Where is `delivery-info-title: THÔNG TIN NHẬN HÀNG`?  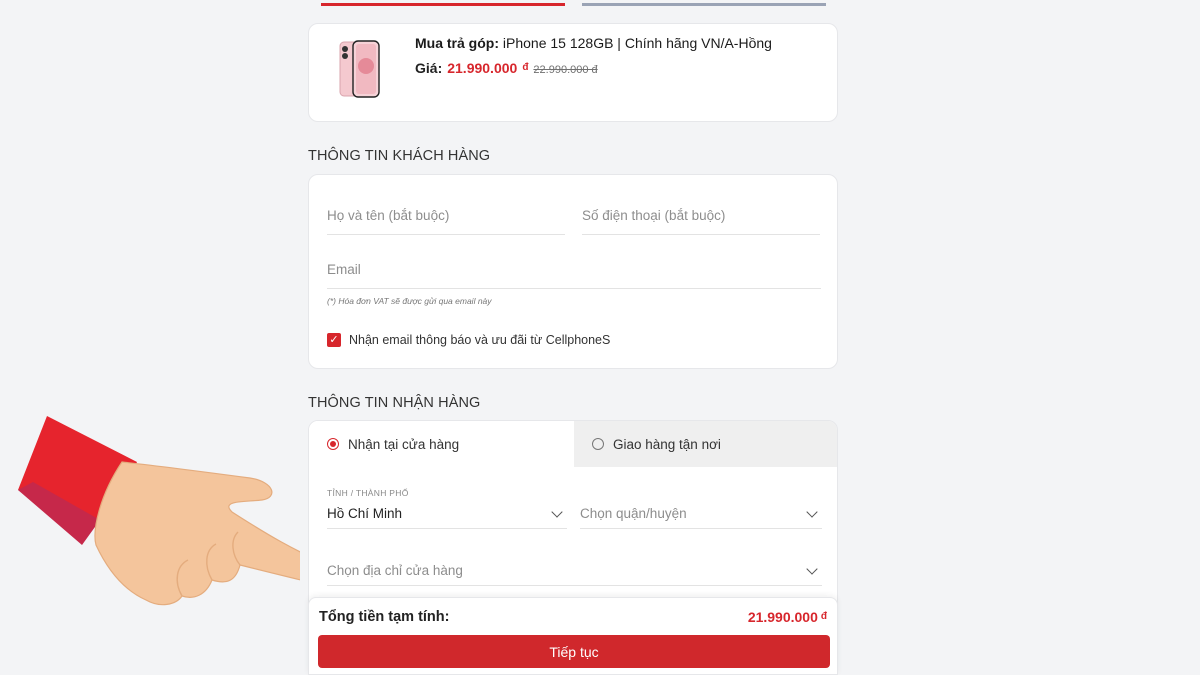
delivery-info-title: THÔNG TIN NHẬN HÀNG is located at coordinates (394, 403).